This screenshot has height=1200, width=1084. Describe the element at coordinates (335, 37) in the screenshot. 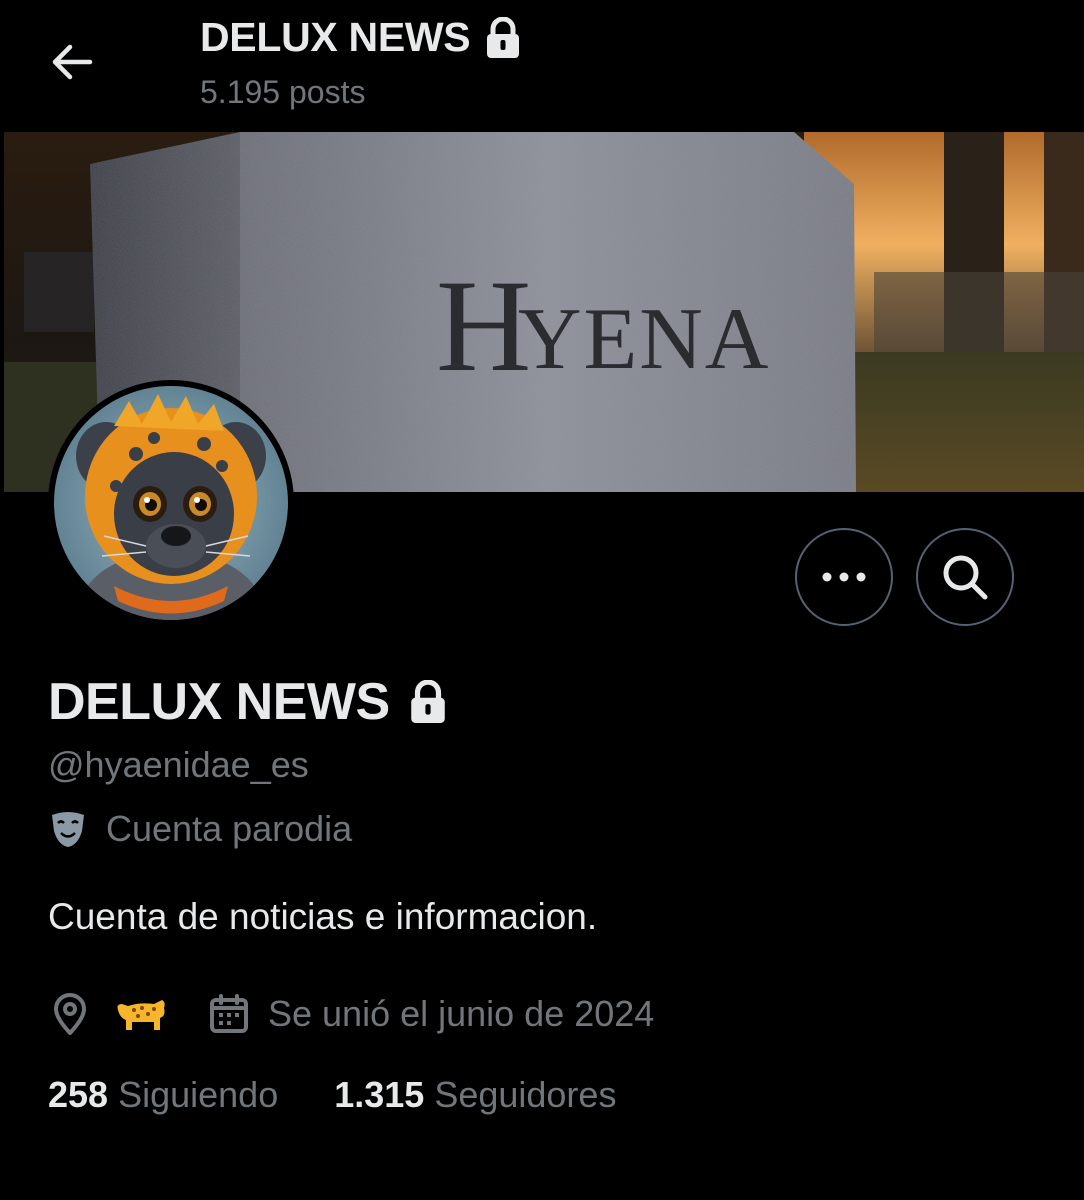

I see `header-title: DELUX NEWS` at that location.